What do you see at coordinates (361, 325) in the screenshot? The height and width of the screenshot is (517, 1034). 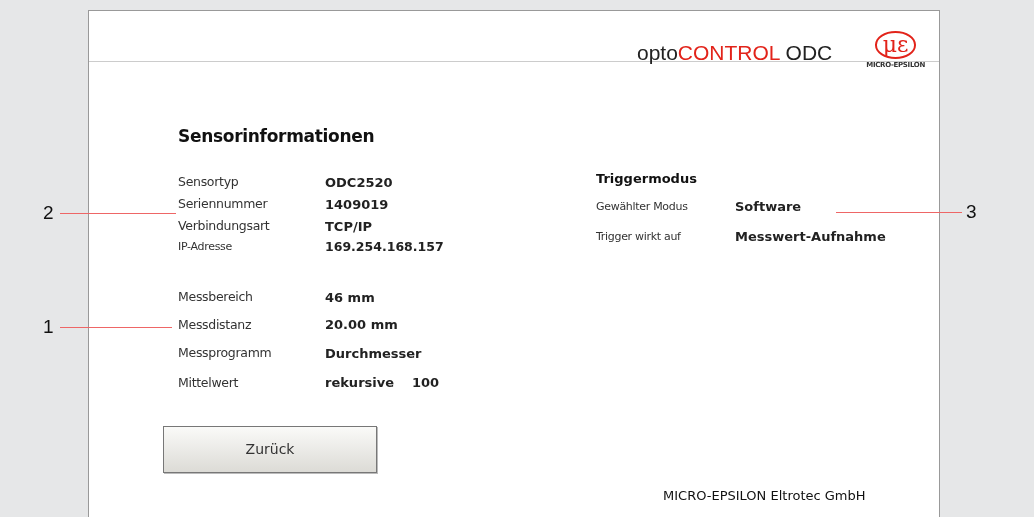 I see `field-value: 20.00 mm` at bounding box center [361, 325].